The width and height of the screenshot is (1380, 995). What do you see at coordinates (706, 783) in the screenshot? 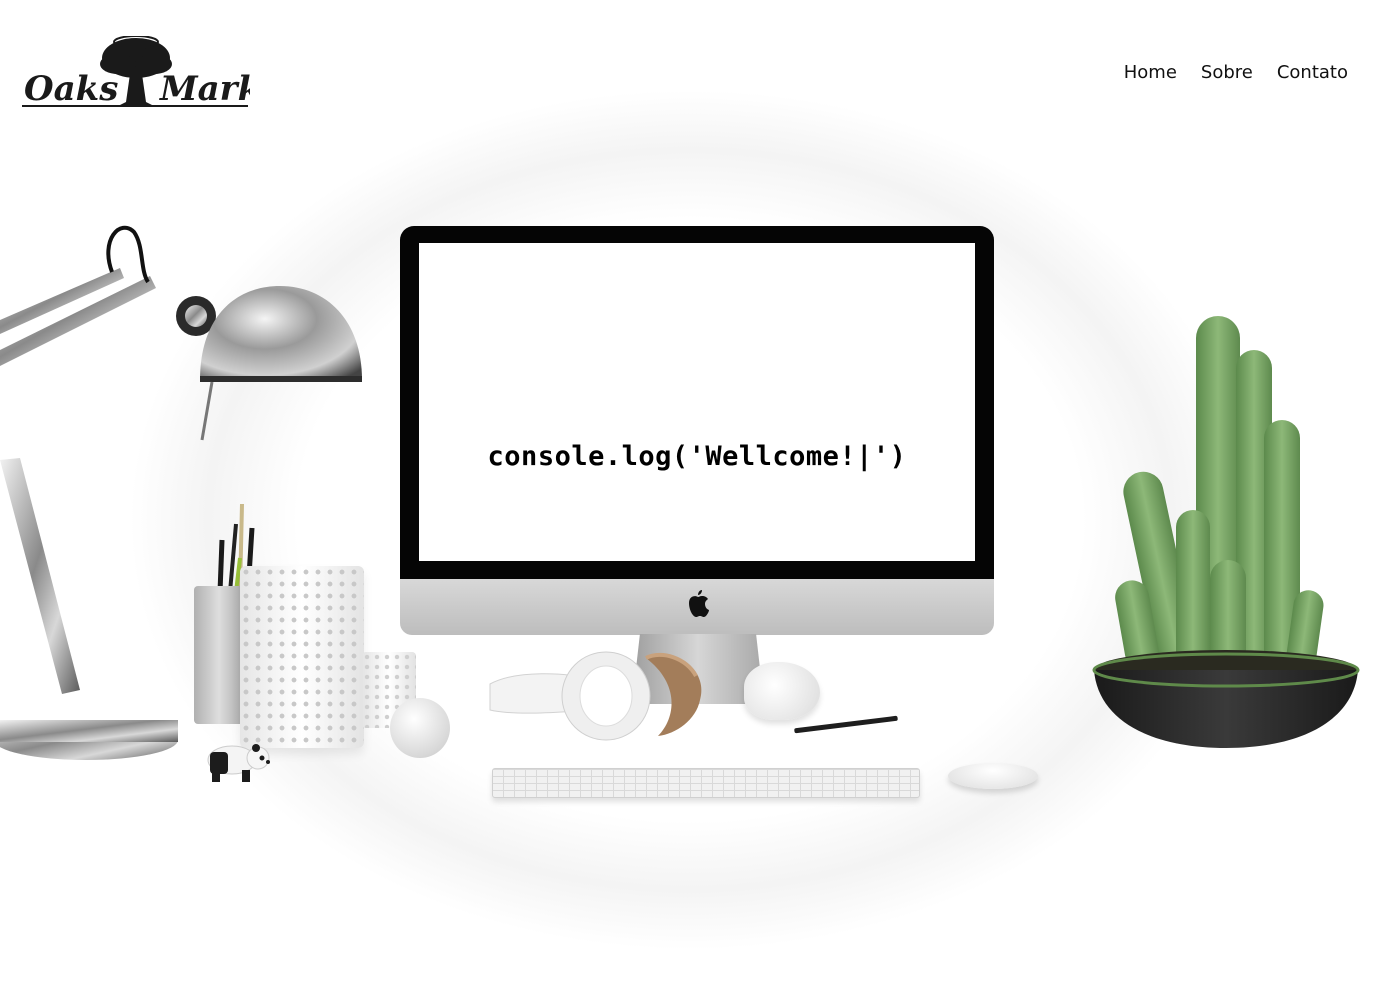
I see `keyboard` at bounding box center [706, 783].